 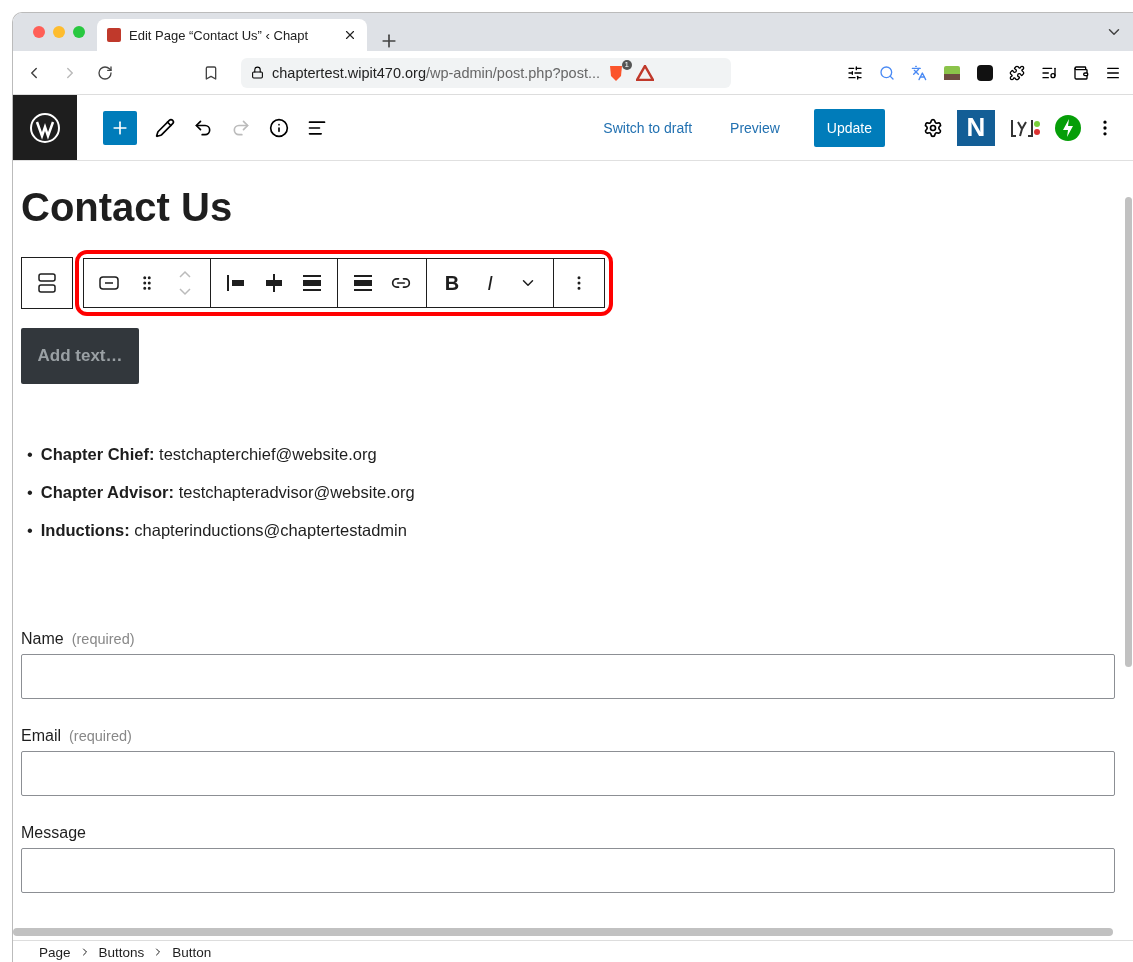 What do you see at coordinates (350, 35) in the screenshot?
I see `close-tab-icon` at bounding box center [350, 35].